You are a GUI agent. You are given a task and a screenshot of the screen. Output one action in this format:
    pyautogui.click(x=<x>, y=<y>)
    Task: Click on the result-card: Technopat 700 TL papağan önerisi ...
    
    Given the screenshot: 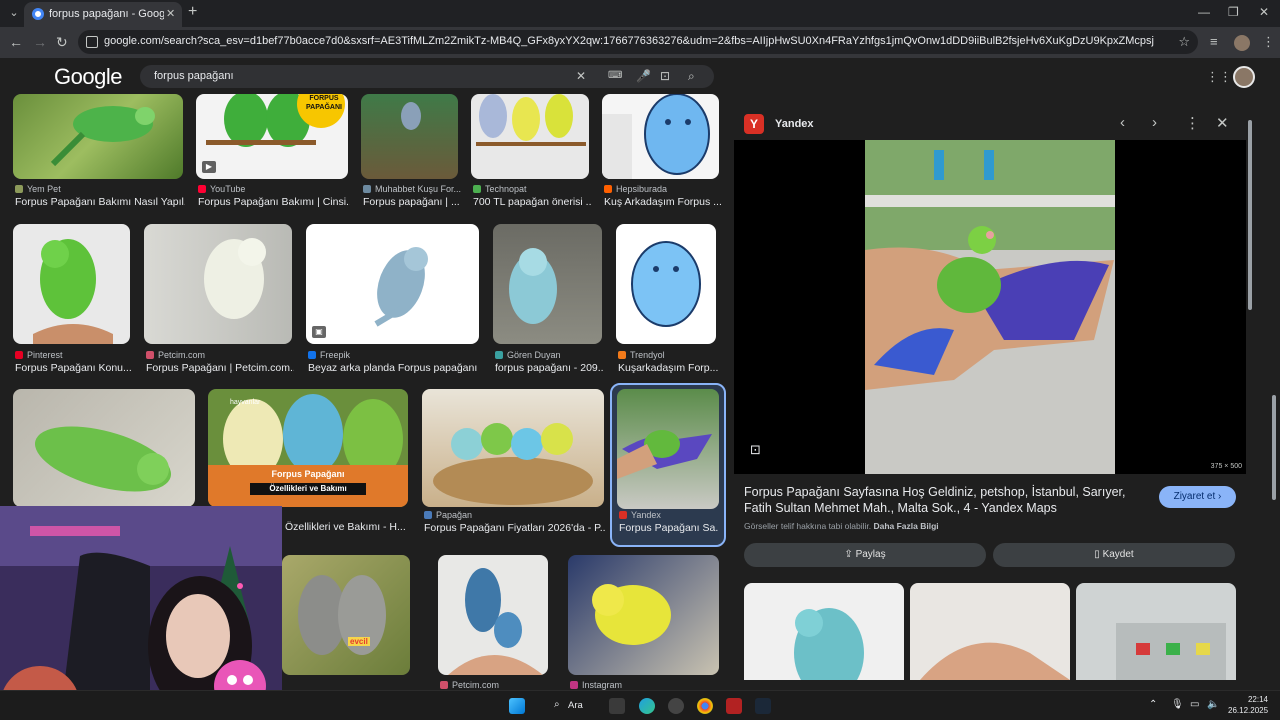 What is the action you would take?
    pyautogui.click(x=531, y=151)
    